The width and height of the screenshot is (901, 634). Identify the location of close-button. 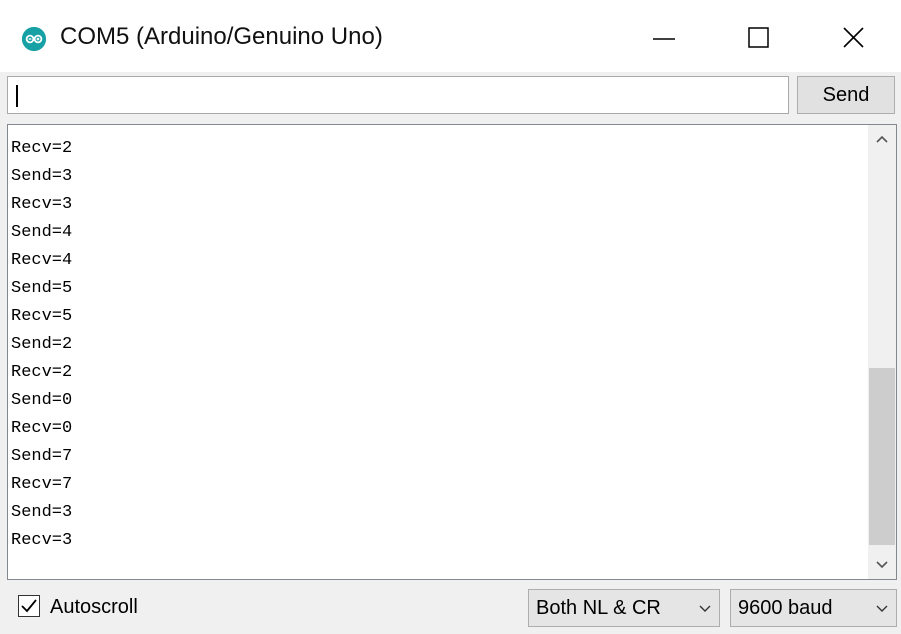
(852, 36).